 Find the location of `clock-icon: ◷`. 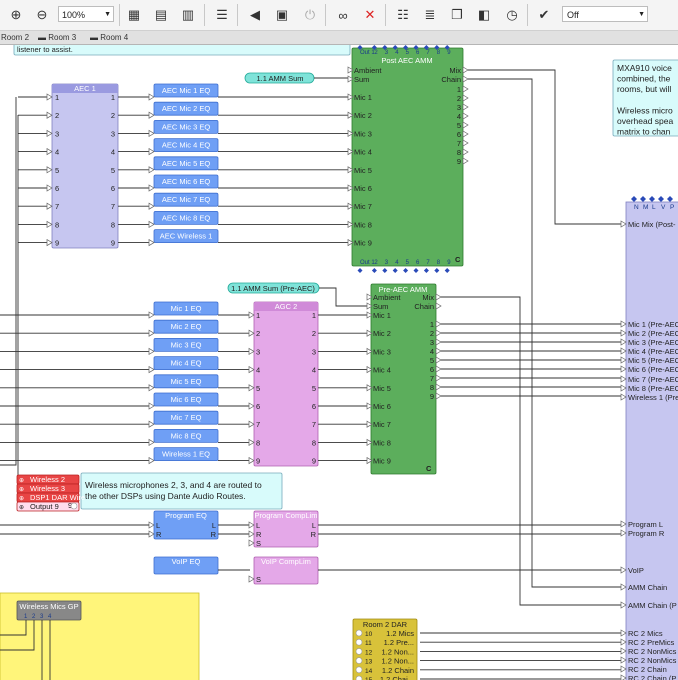

clock-icon: ◷ is located at coordinates (512, 15).